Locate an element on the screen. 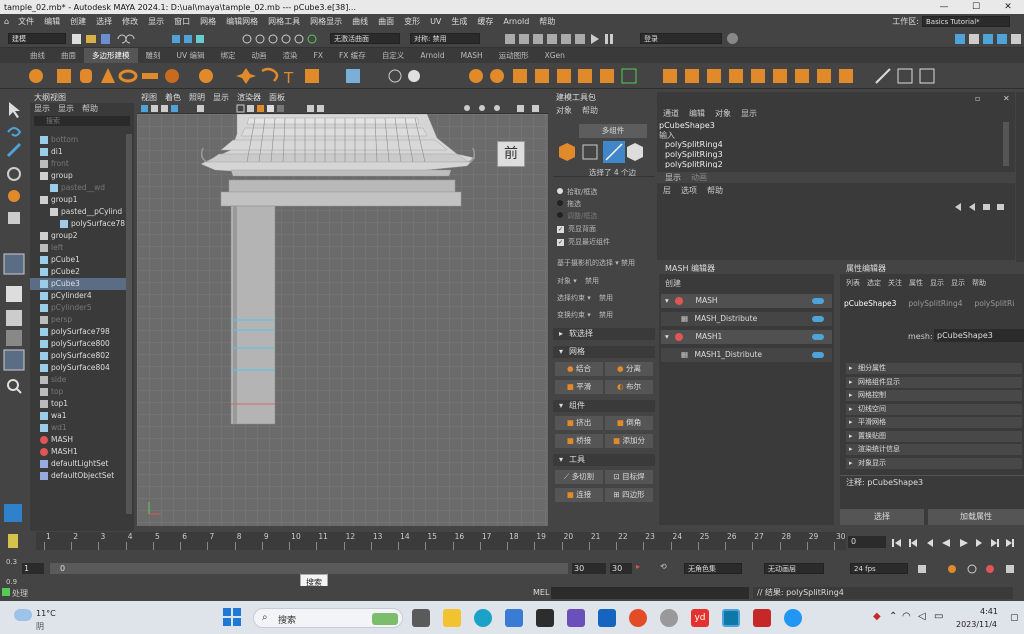 The width and height of the screenshot is (1024, 634). volume-icon: ◁ is located at coordinates (922, 616).